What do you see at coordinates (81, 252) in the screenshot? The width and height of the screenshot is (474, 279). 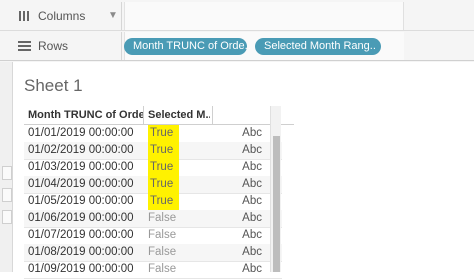 I see `row-date: 01/08/2019 00:00:00` at bounding box center [81, 252].